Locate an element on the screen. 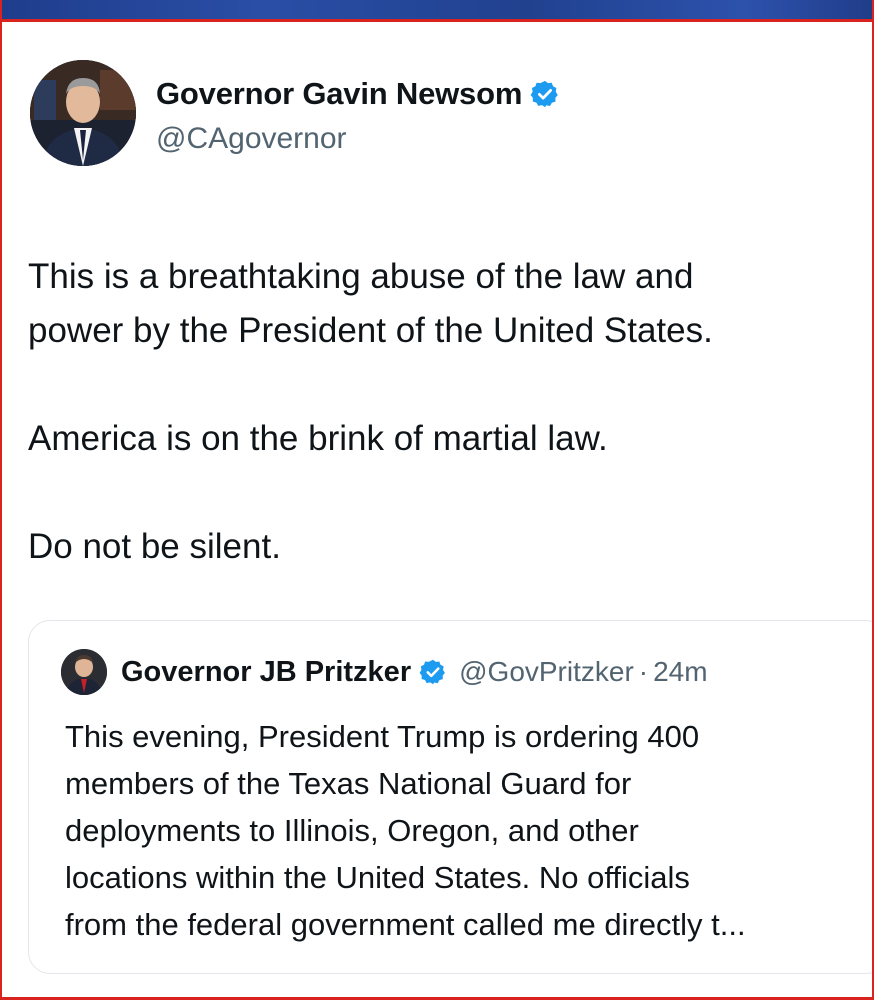 This screenshot has width=874, height=1000. tweet-paragraph: America is on the brink of martial law. is located at coordinates (443, 439).